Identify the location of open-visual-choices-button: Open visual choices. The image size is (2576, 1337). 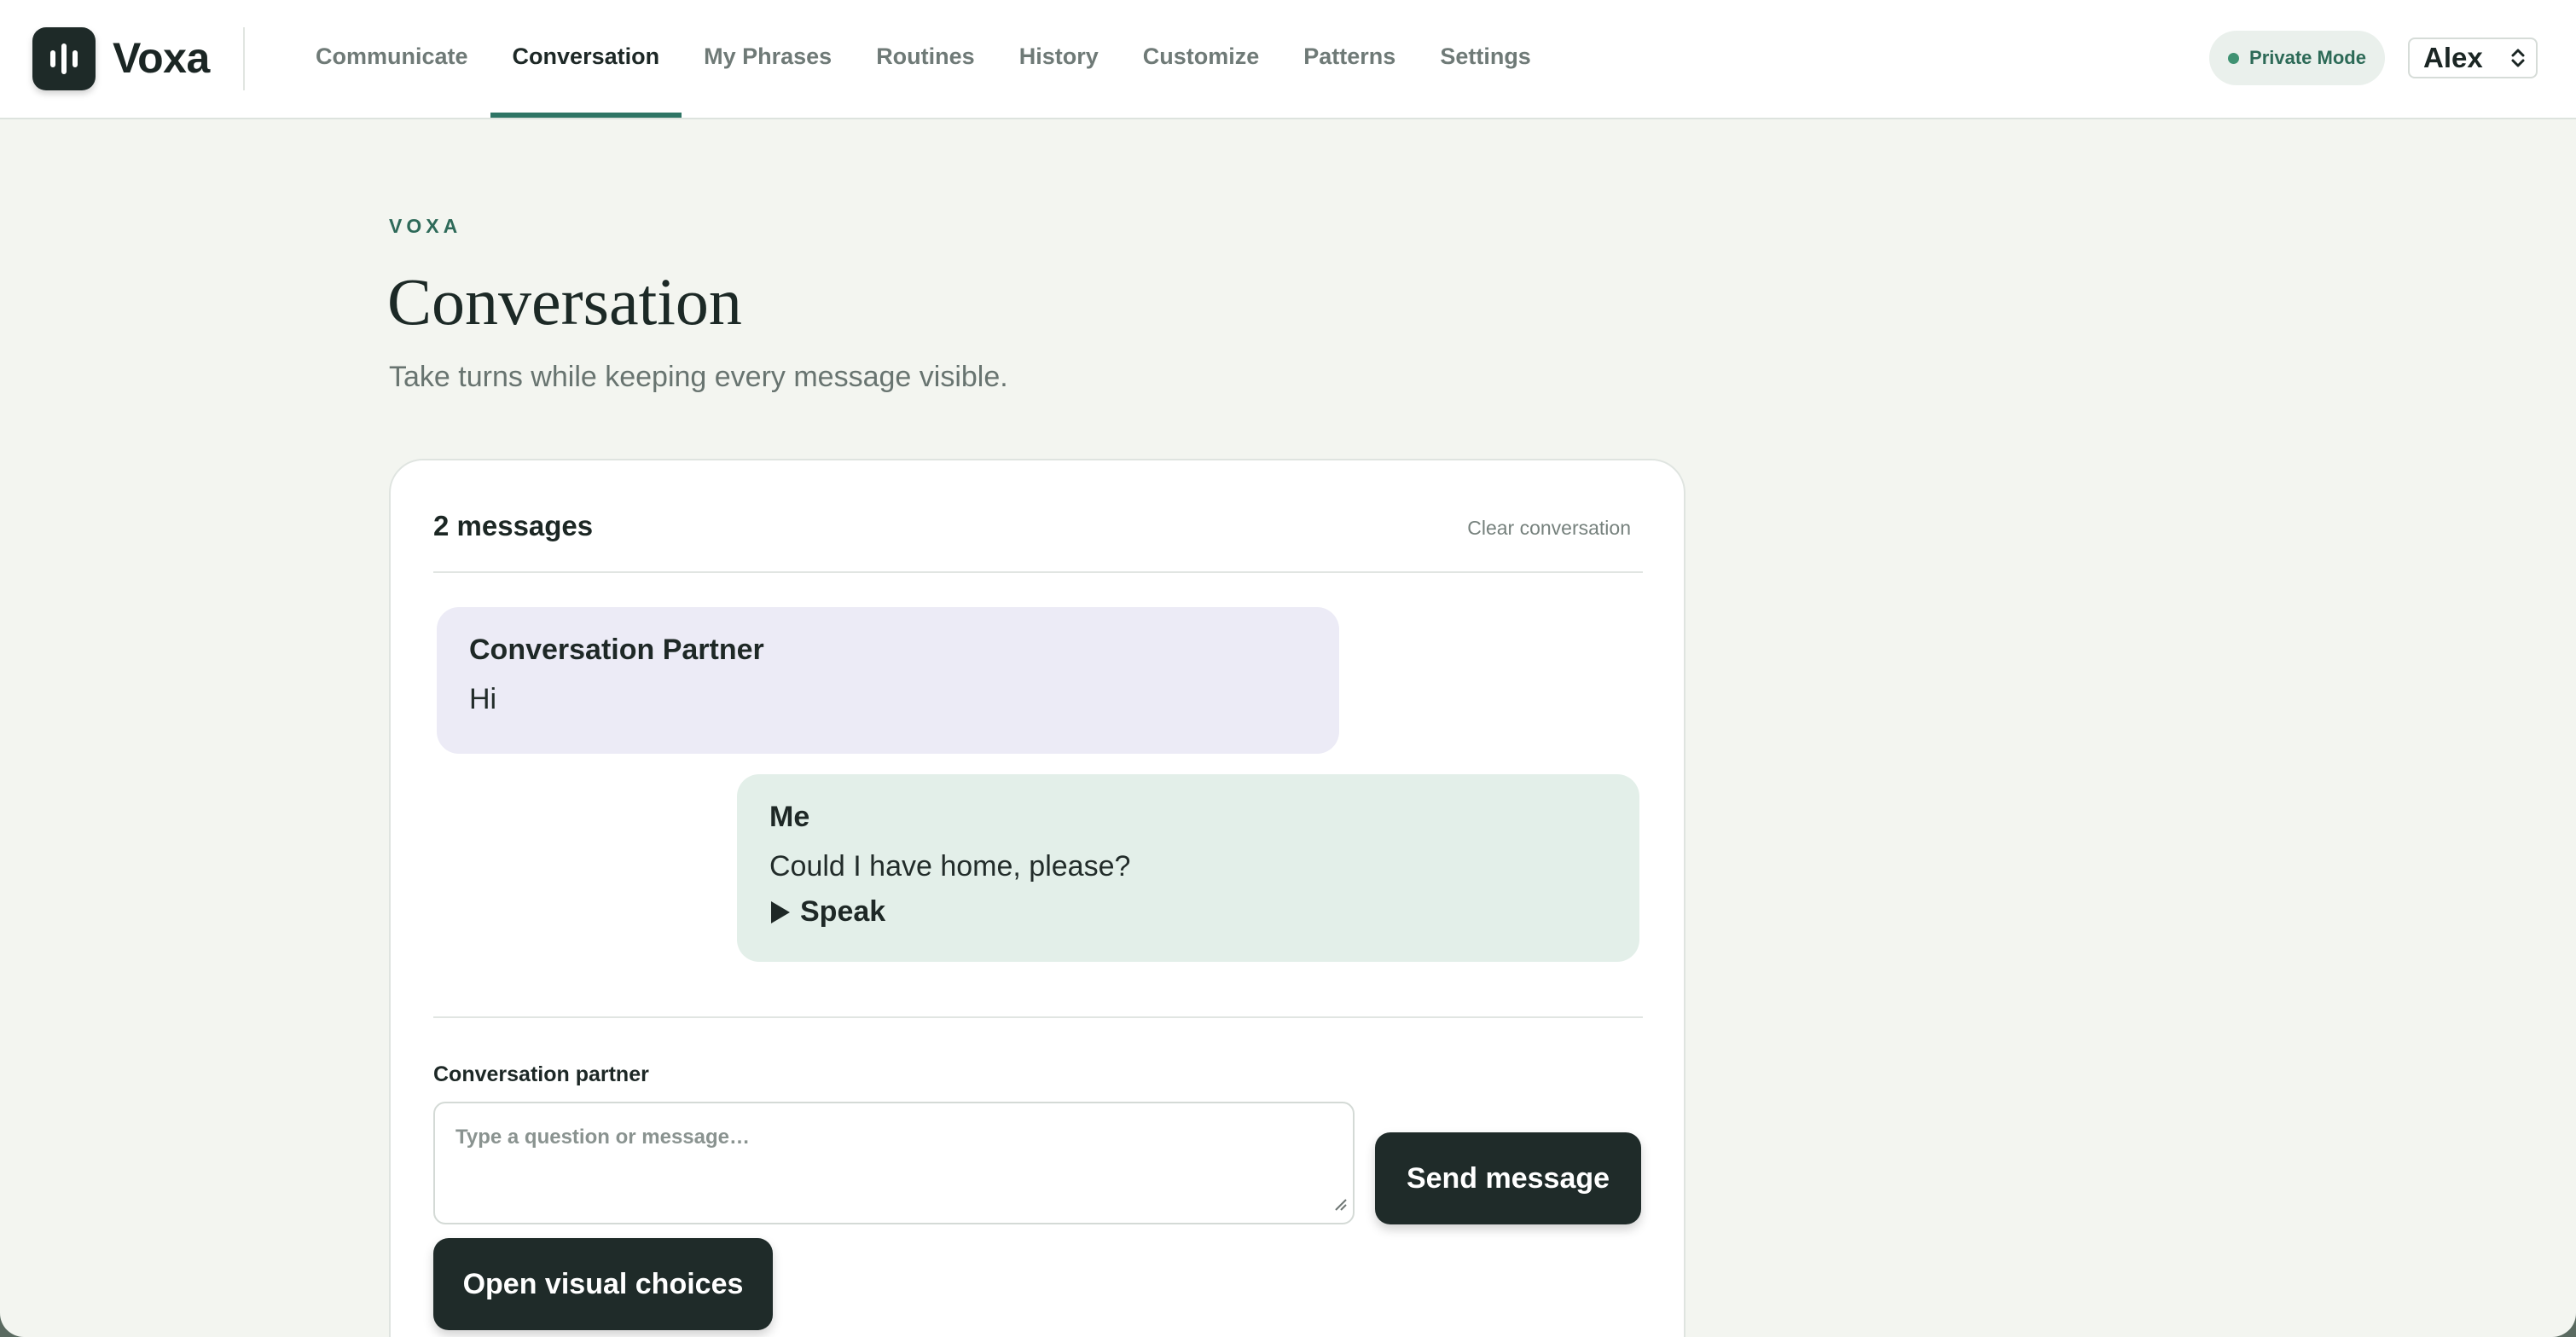
(603, 1284).